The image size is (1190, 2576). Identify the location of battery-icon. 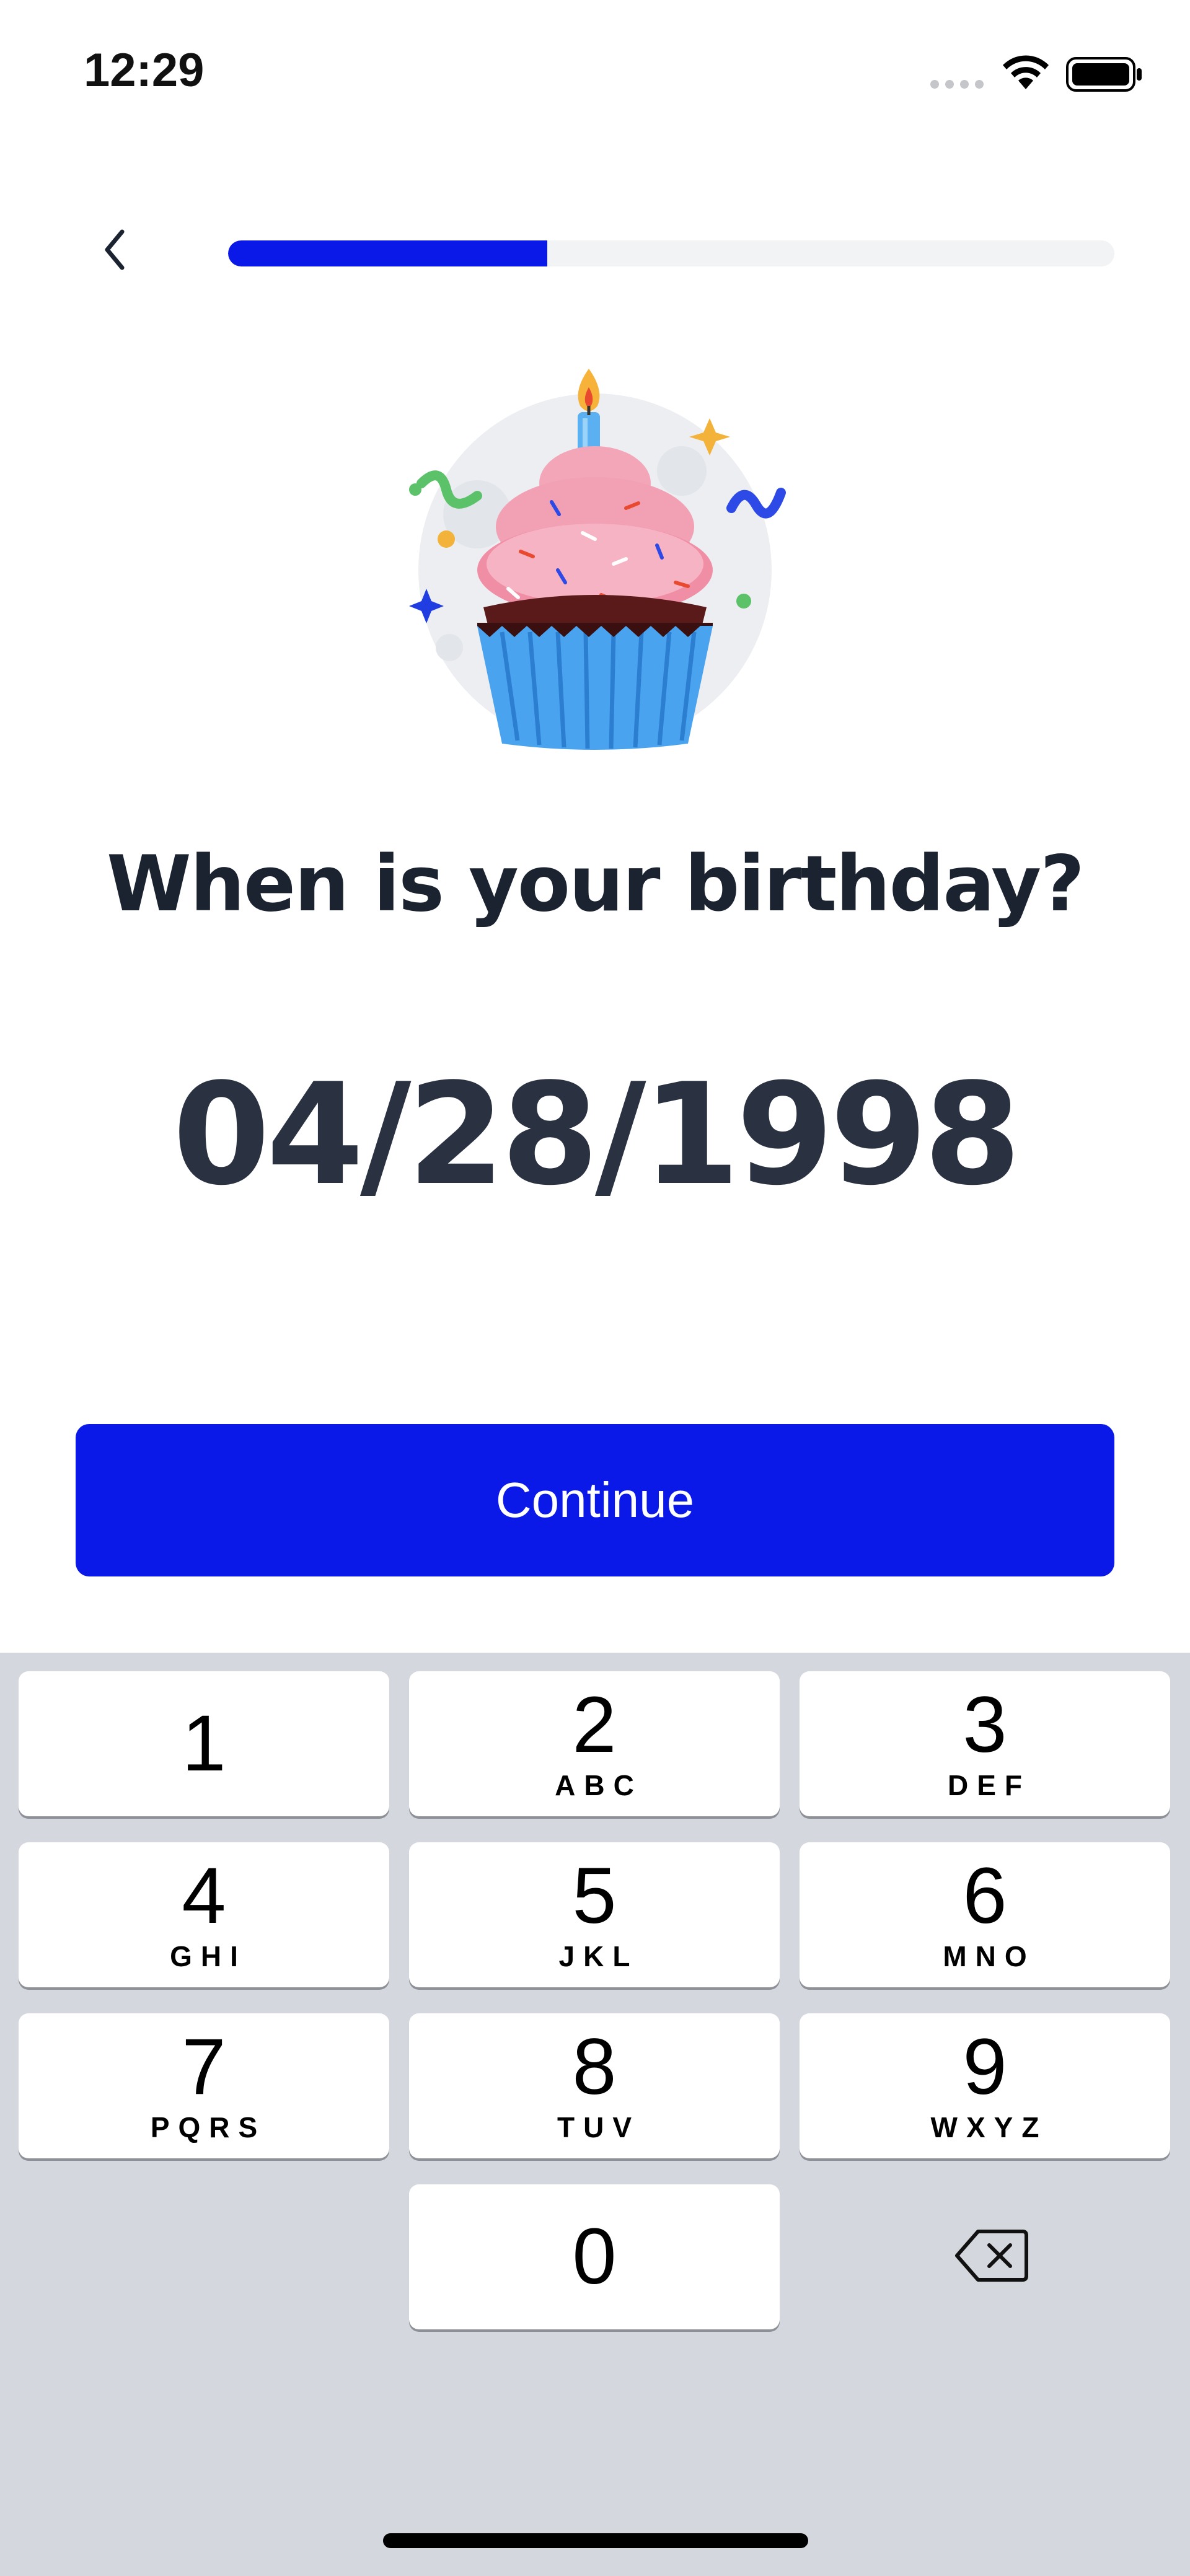
(1104, 76).